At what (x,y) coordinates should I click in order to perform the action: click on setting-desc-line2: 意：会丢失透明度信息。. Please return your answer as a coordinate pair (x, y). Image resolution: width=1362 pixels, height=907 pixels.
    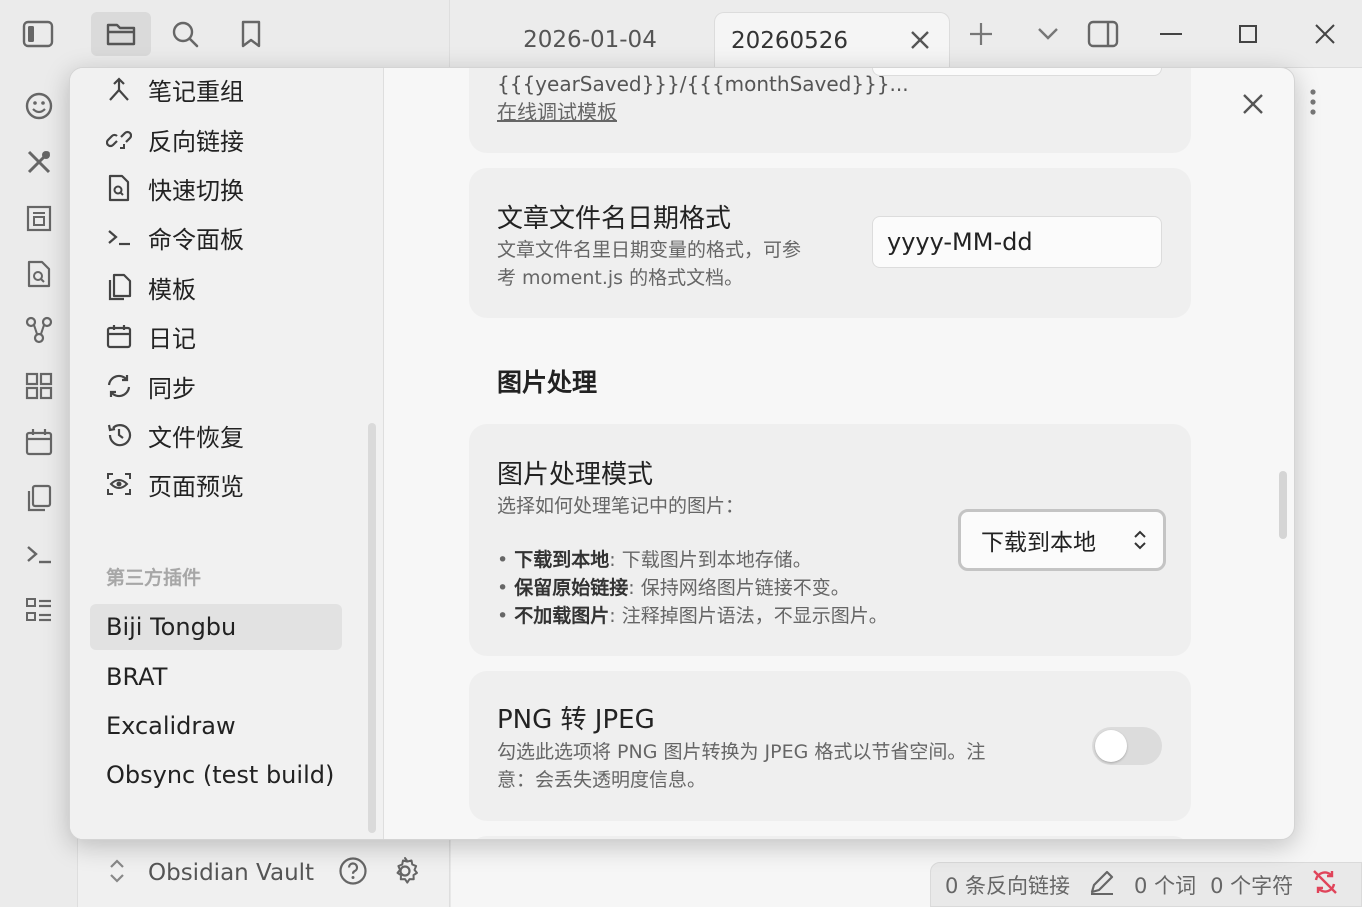
    Looking at the image, I should click on (602, 780).